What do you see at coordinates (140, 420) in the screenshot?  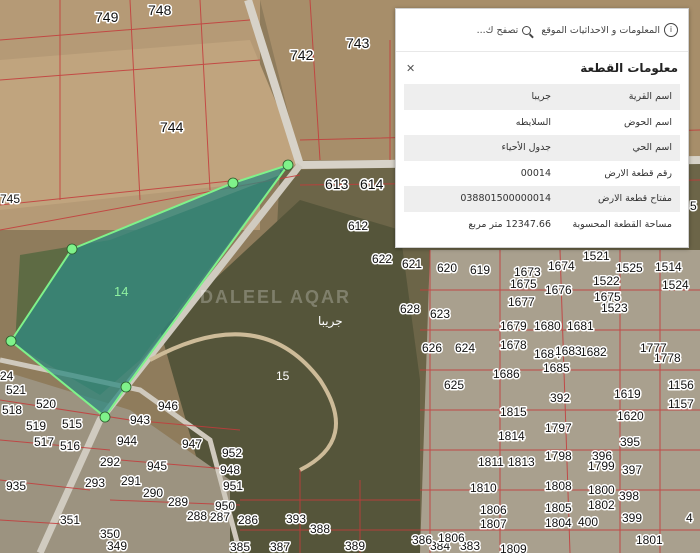 I see `parcel-number-label: 943` at bounding box center [140, 420].